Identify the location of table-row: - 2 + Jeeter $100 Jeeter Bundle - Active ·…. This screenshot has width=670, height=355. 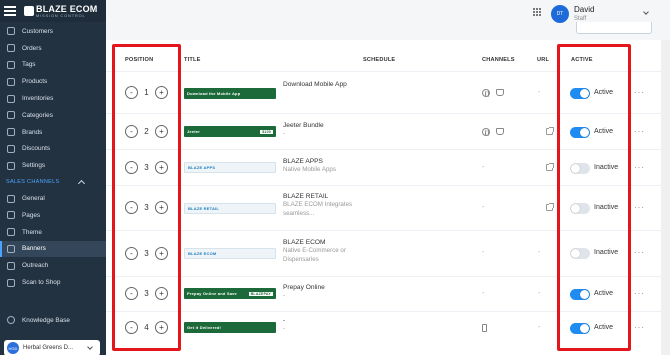
(383, 132).